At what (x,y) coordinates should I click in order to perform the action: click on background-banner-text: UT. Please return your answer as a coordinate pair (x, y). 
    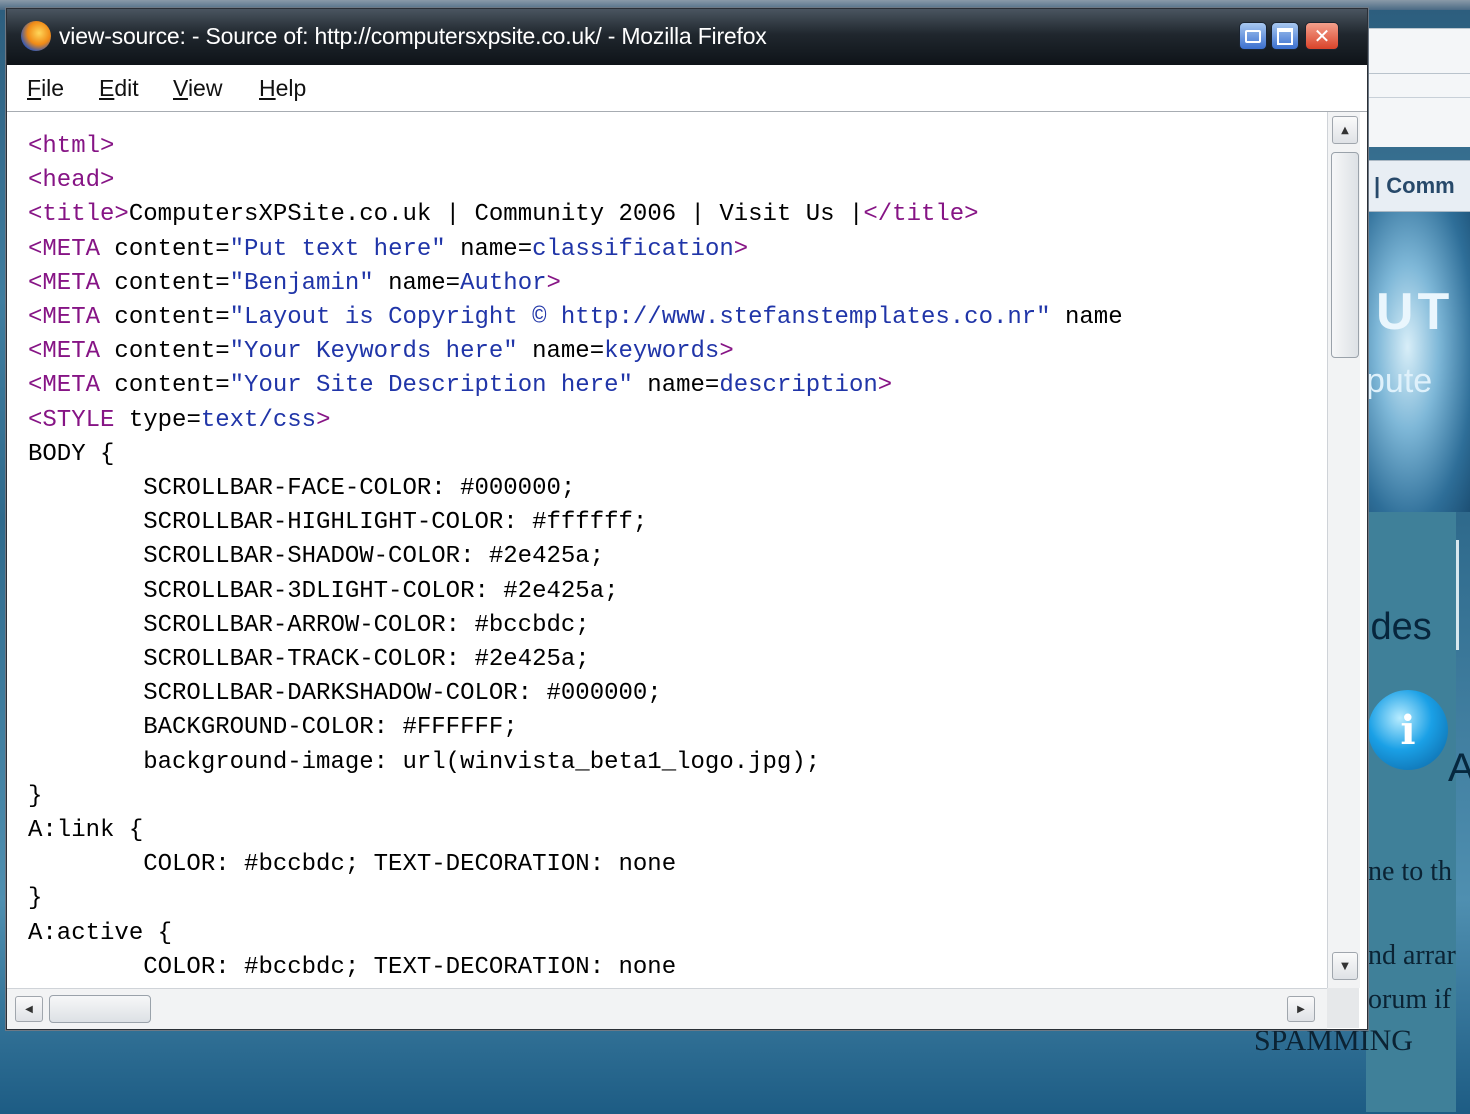
    Looking at the image, I should click on (1415, 312).